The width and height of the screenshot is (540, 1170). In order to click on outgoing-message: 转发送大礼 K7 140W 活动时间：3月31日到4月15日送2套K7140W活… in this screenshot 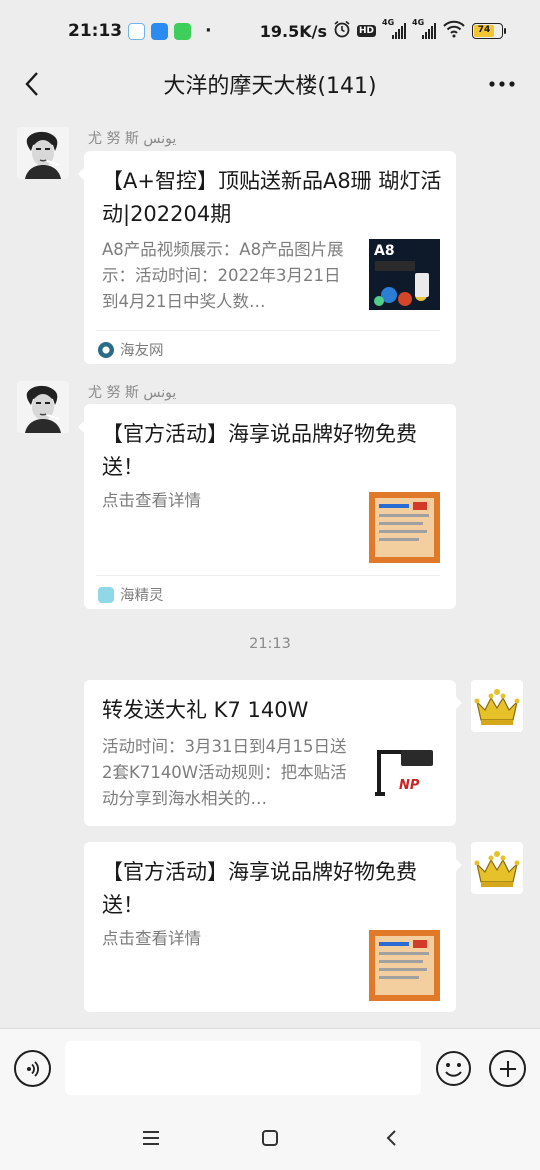, I will do `click(270, 753)`.